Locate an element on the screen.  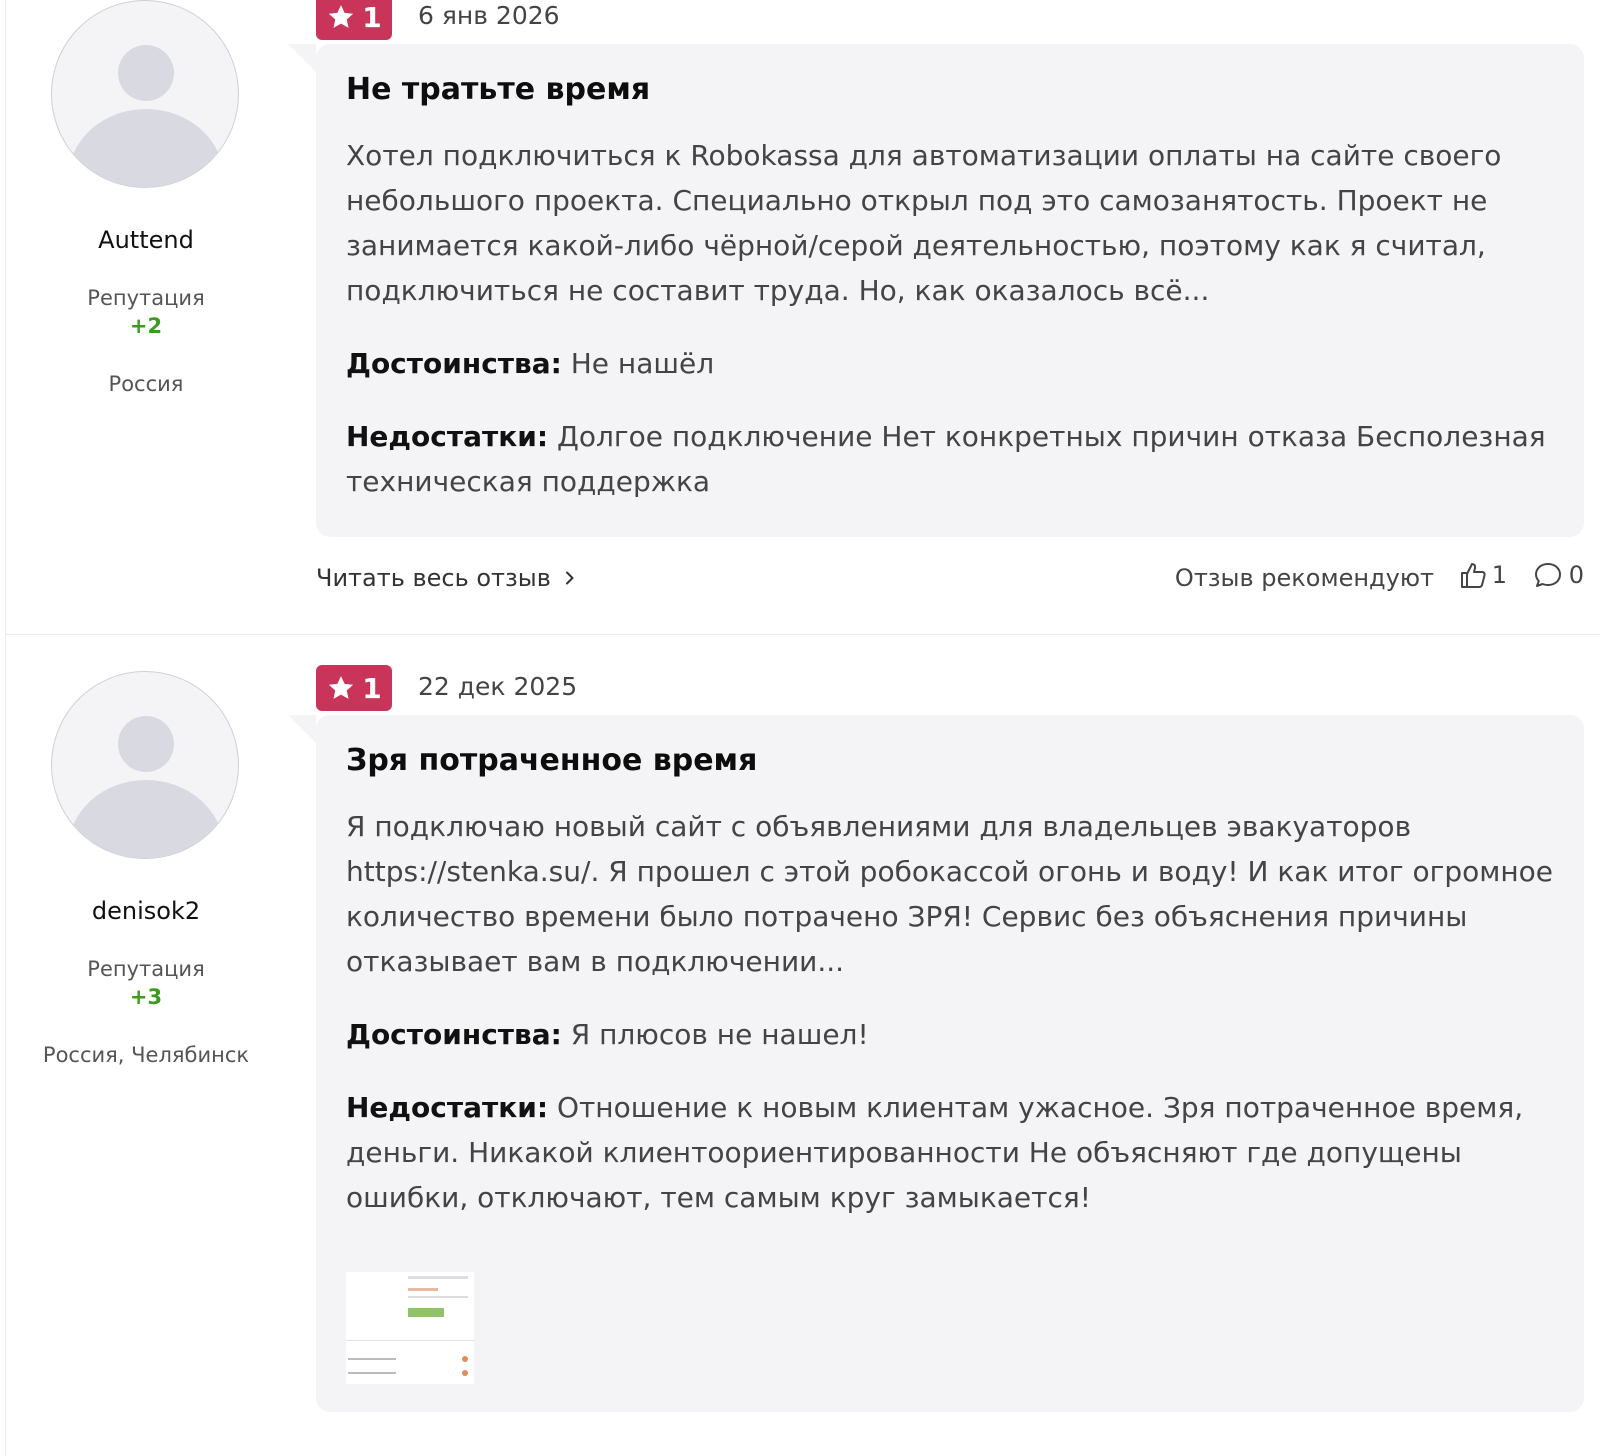
review-date: 6 янв 2026 is located at coordinates (489, 15).